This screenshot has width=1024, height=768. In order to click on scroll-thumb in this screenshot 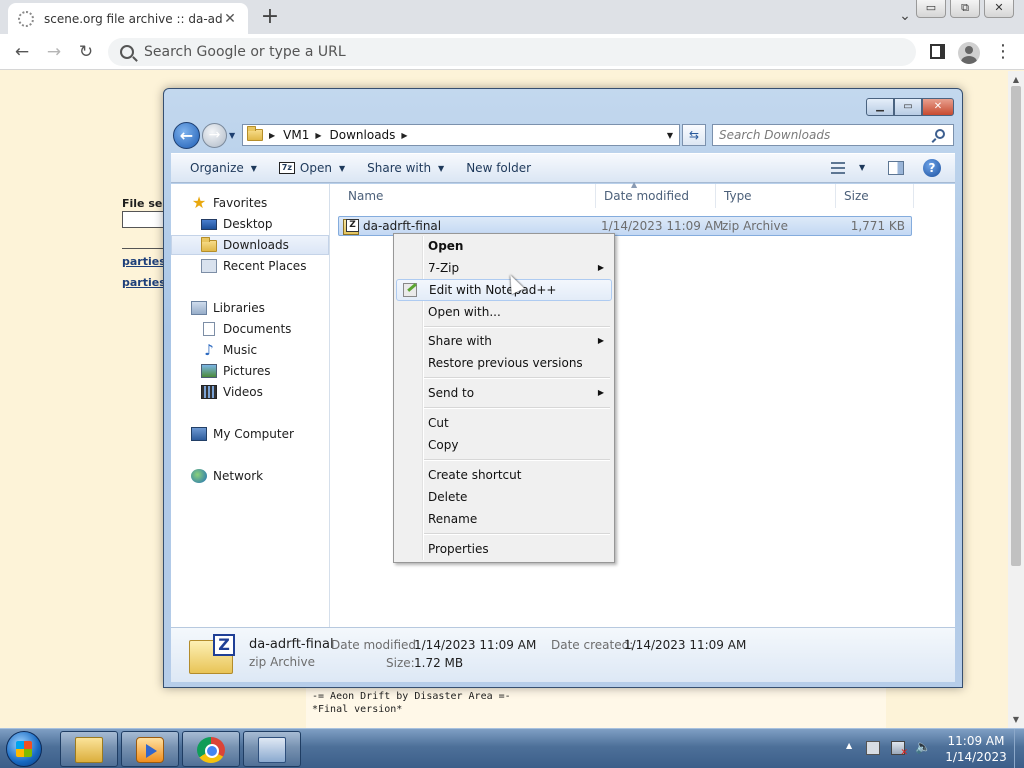, I will do `click(1016, 326)`.